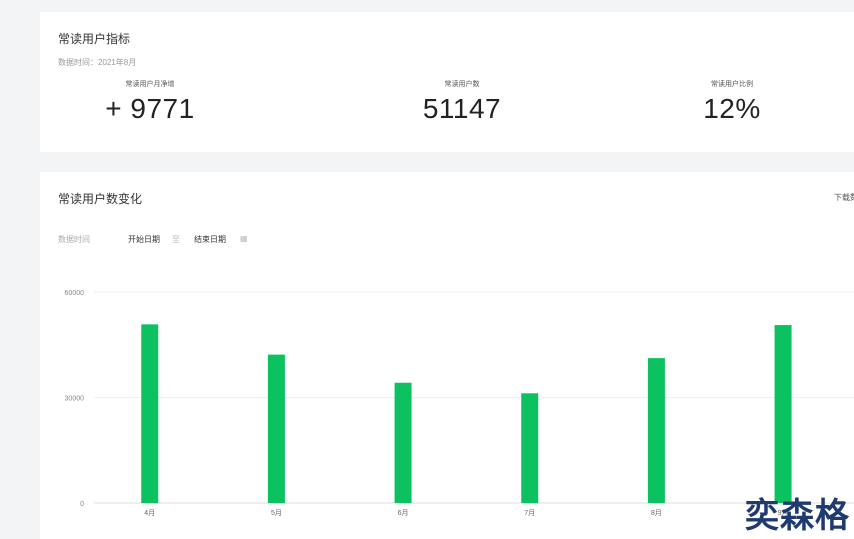 The height and width of the screenshot is (539, 854). I want to click on metric-label: 常读用户月净增, so click(150, 84).